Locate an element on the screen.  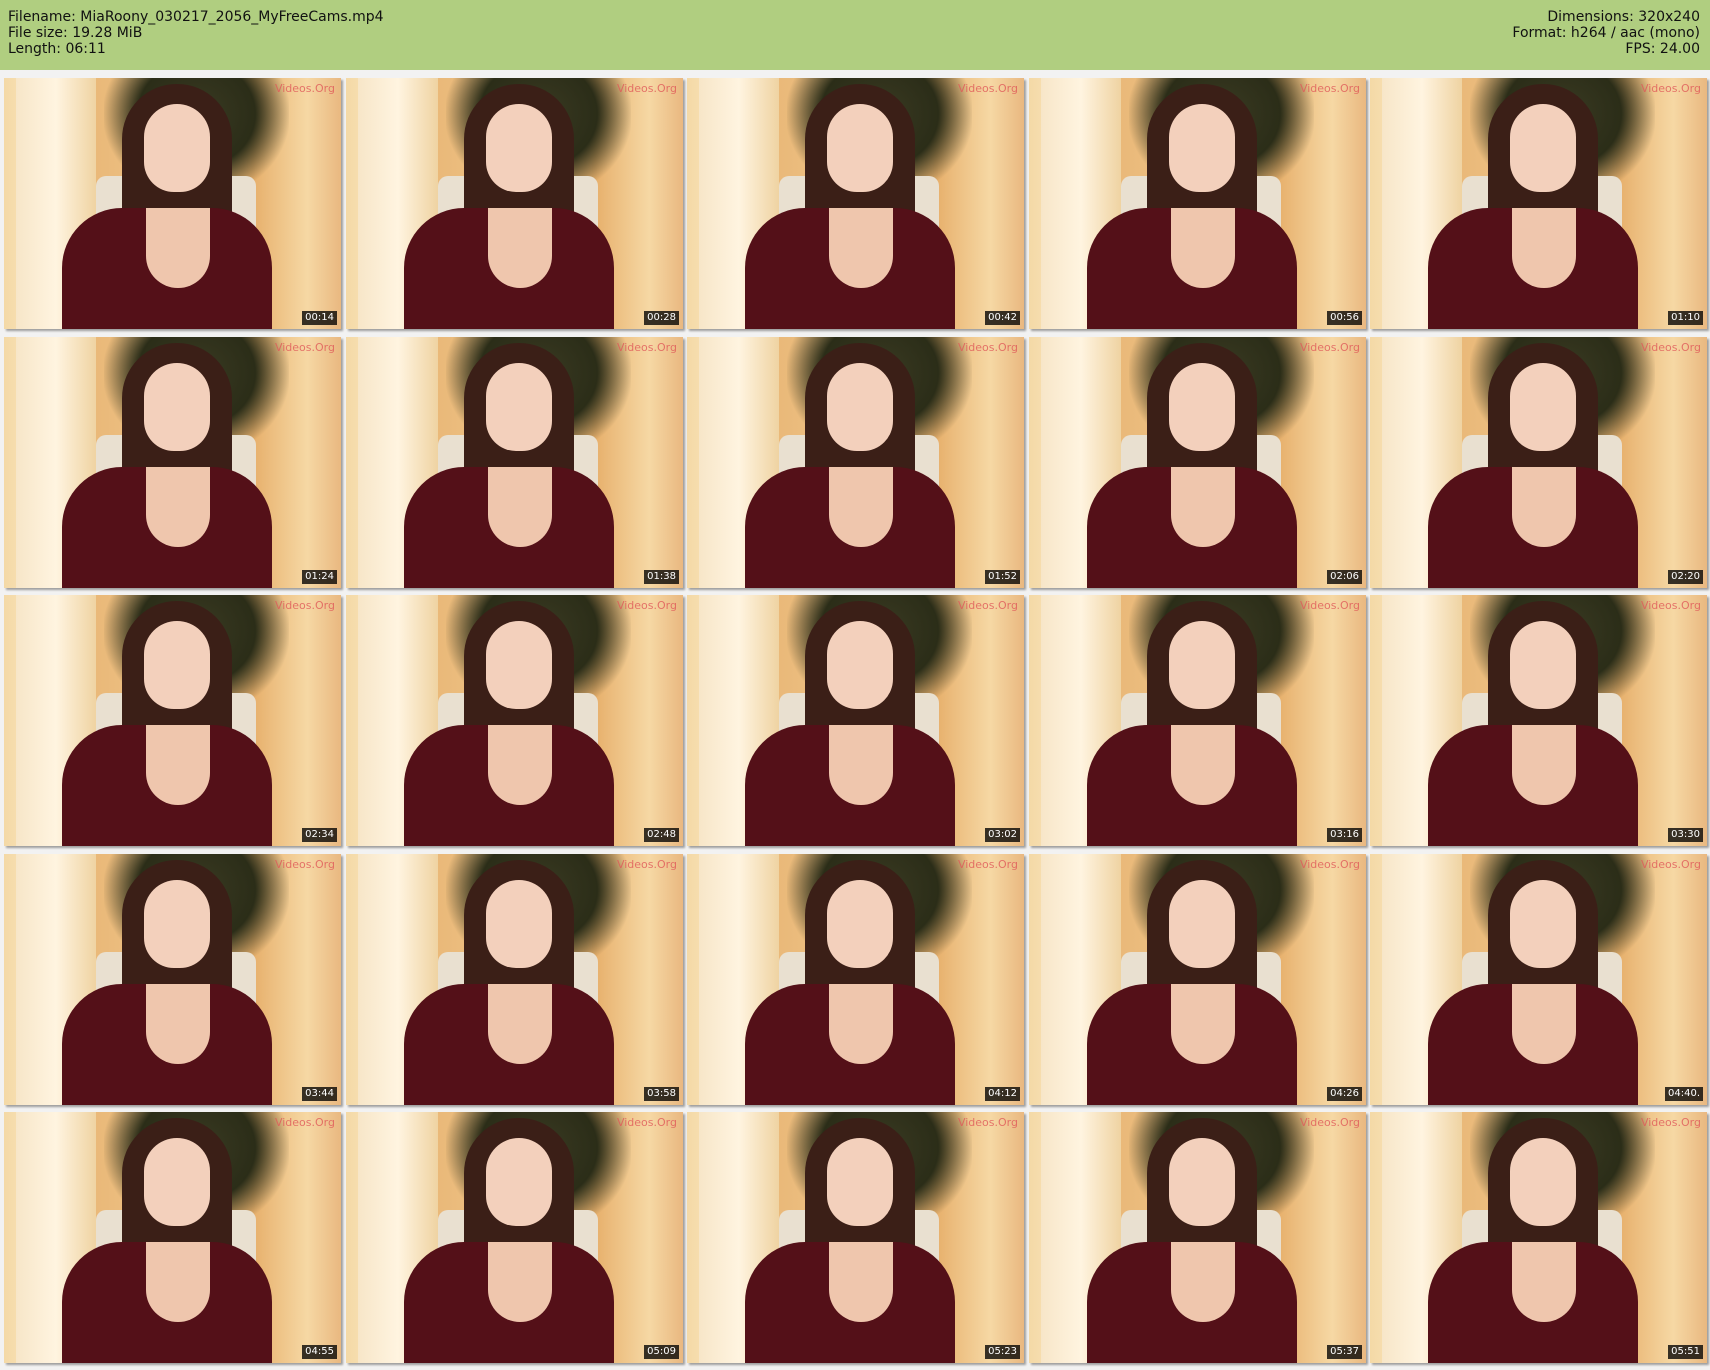
thumbnail-timestamp: 00:14 is located at coordinates (319, 318).